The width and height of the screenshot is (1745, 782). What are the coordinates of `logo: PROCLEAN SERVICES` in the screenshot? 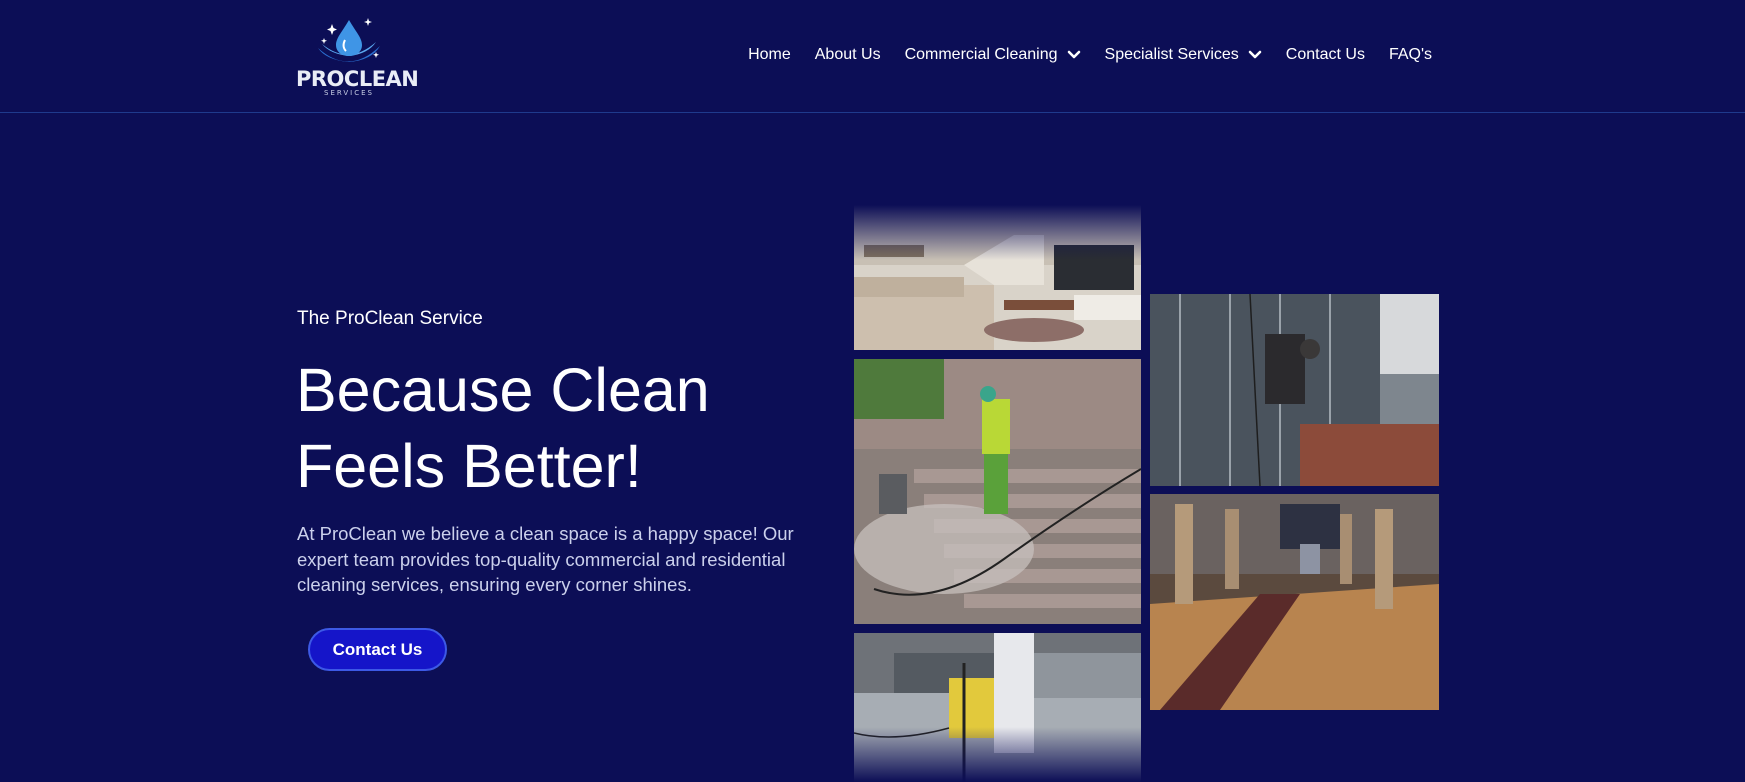 It's located at (357, 57).